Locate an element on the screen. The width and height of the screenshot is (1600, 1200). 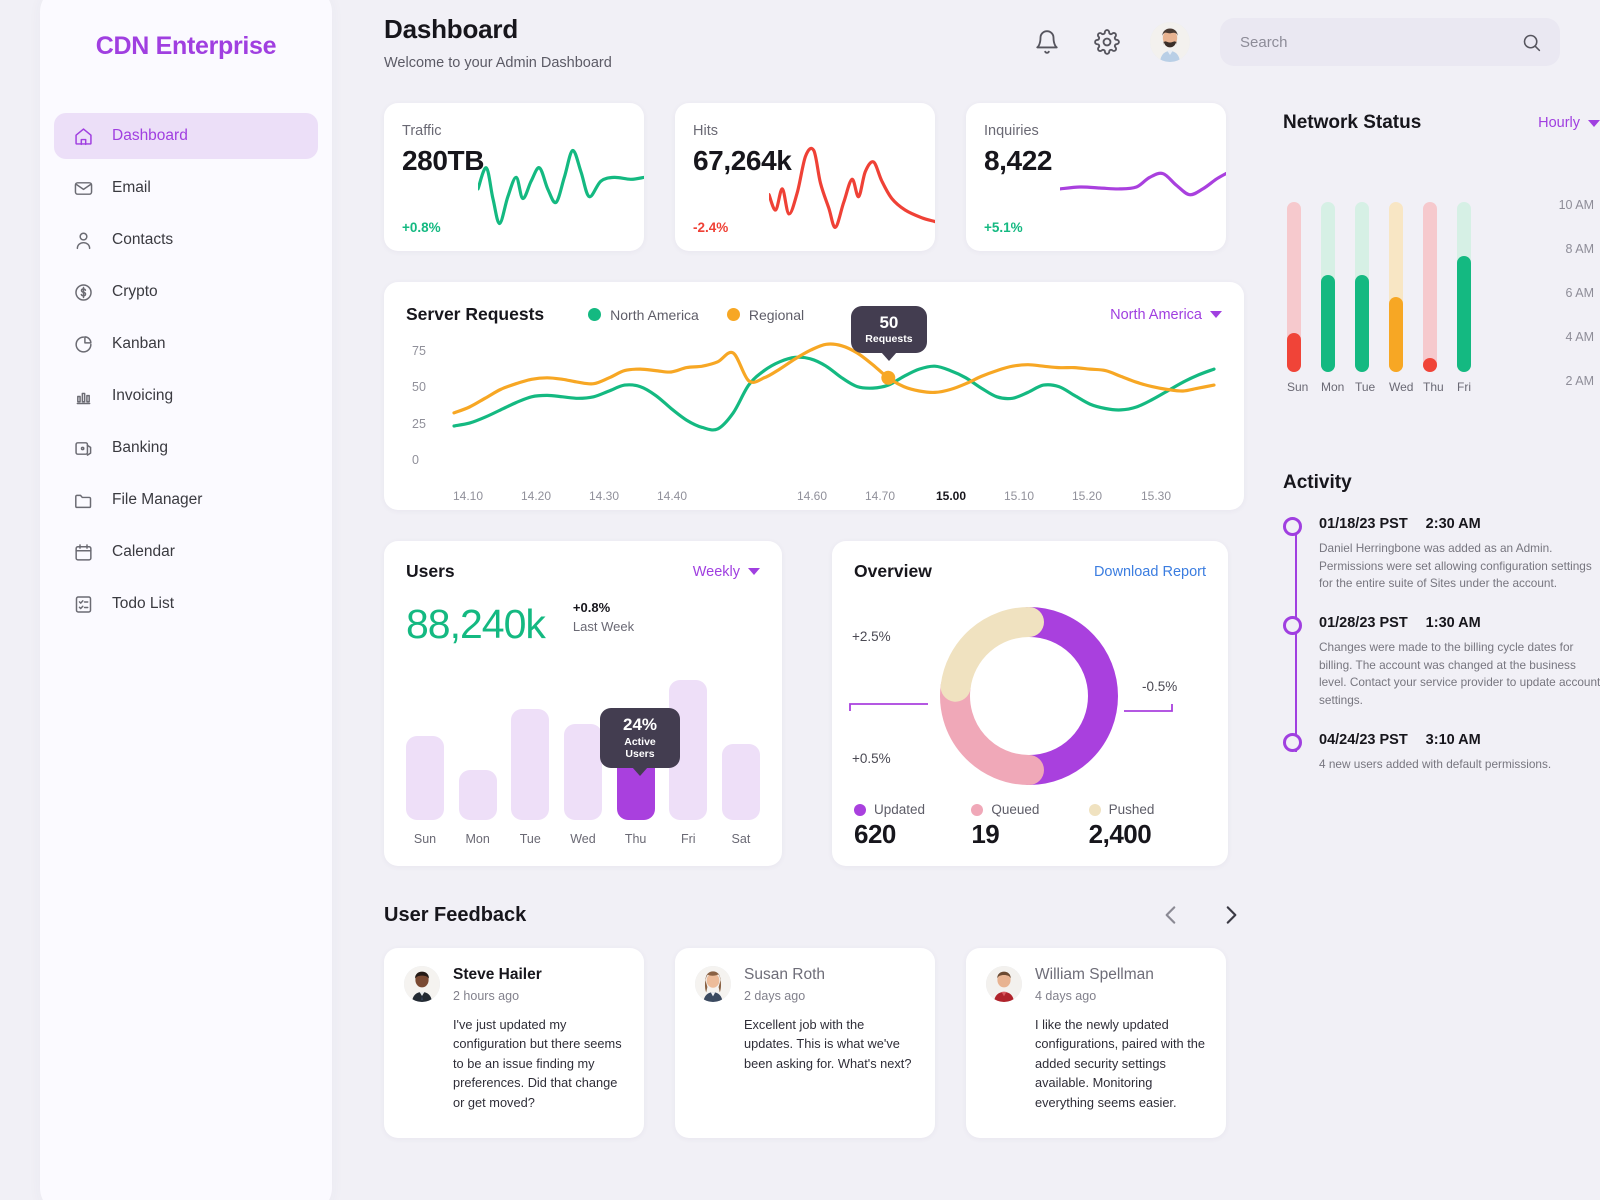
feedback-author: Steve Hailer is located at coordinates (497, 974).